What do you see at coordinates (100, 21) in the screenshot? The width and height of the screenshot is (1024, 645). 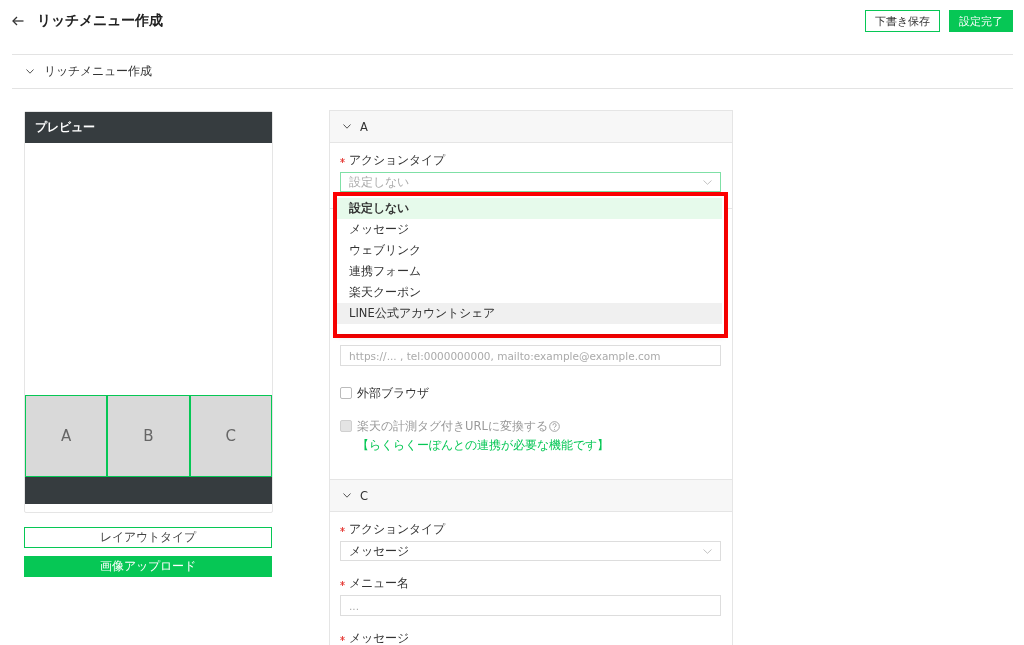 I see `page-title: リッチメニュー作成` at bounding box center [100, 21].